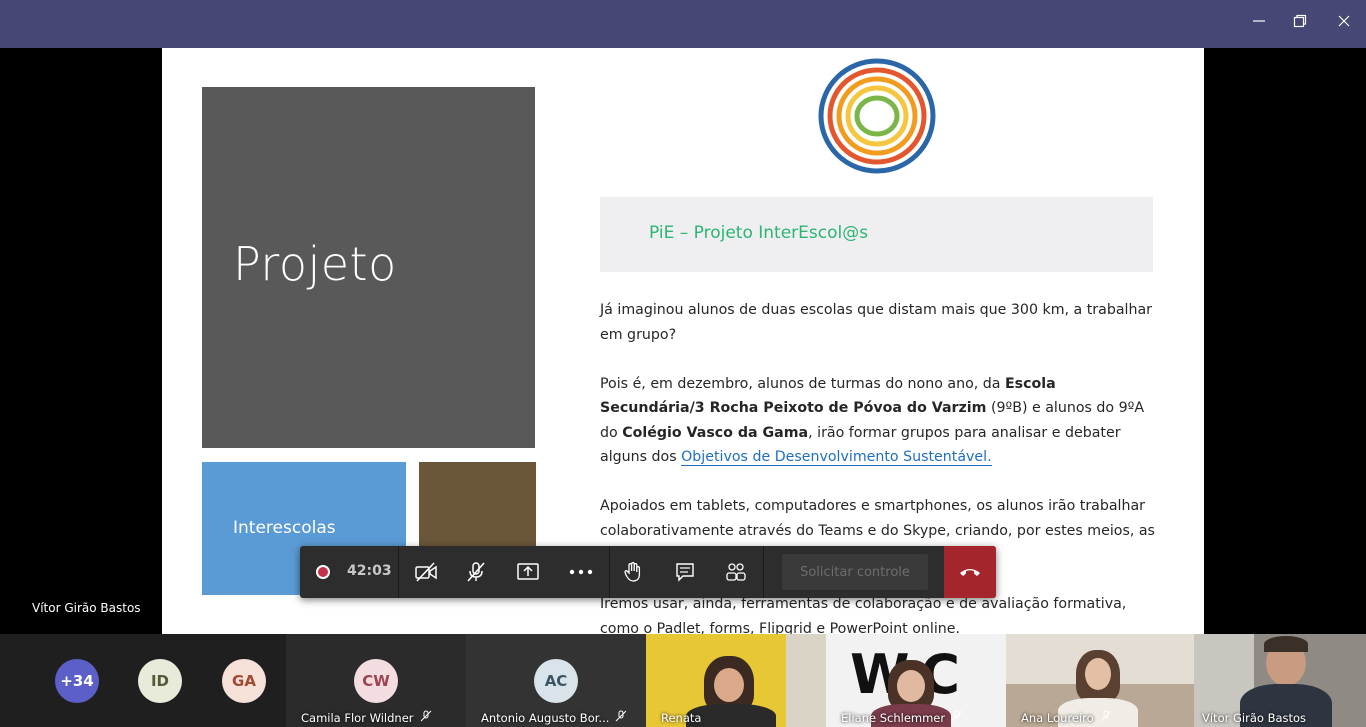 This screenshot has height=727, width=1366. I want to click on avatar: ID, so click(160, 681).